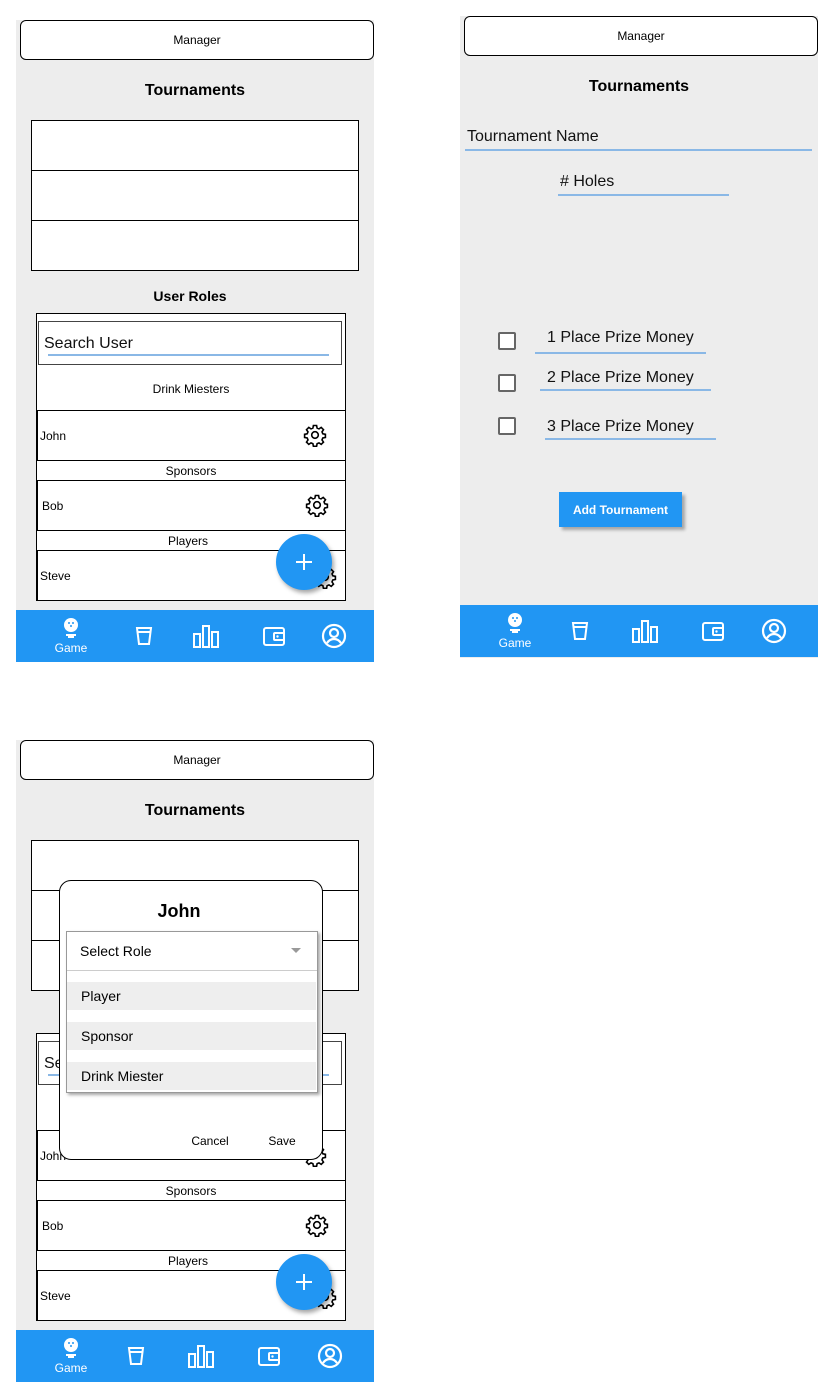 This screenshot has width=834, height=1400. What do you see at coordinates (190, 296) in the screenshot?
I see `user-roles-title: User Roles` at bounding box center [190, 296].